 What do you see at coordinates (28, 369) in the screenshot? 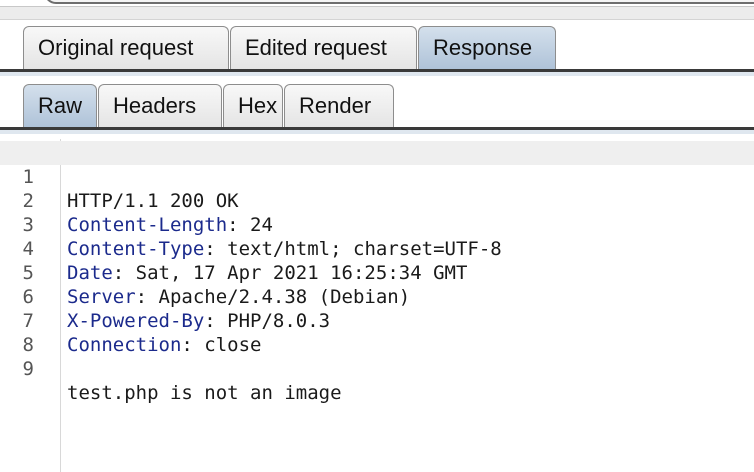
I see `line-number: 9` at bounding box center [28, 369].